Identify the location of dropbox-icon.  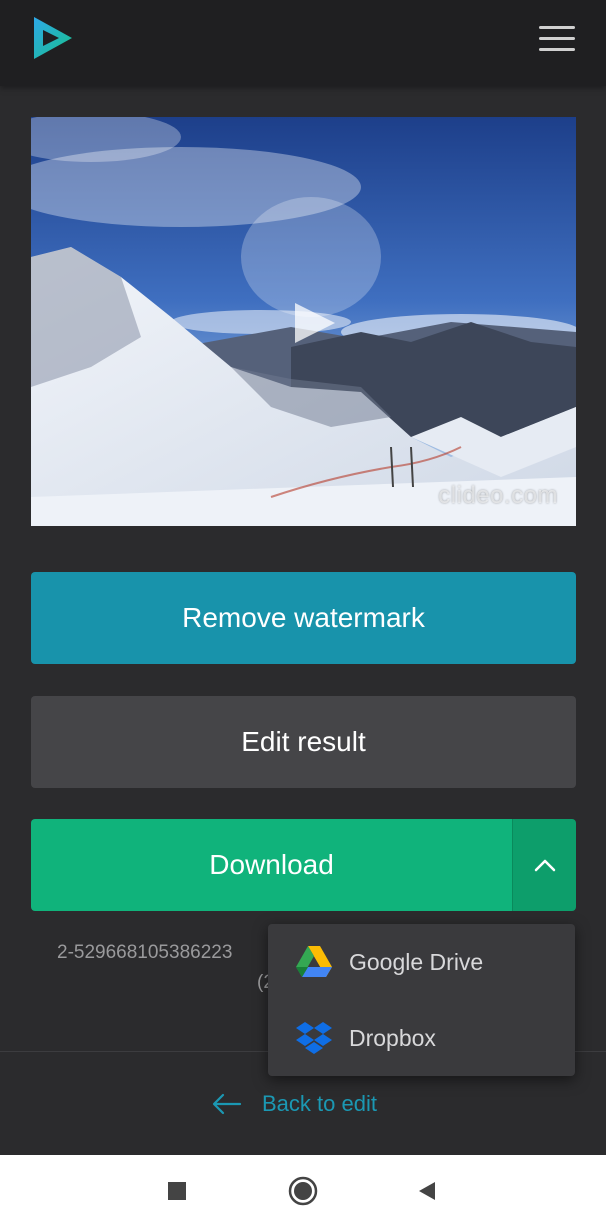
(314, 1038).